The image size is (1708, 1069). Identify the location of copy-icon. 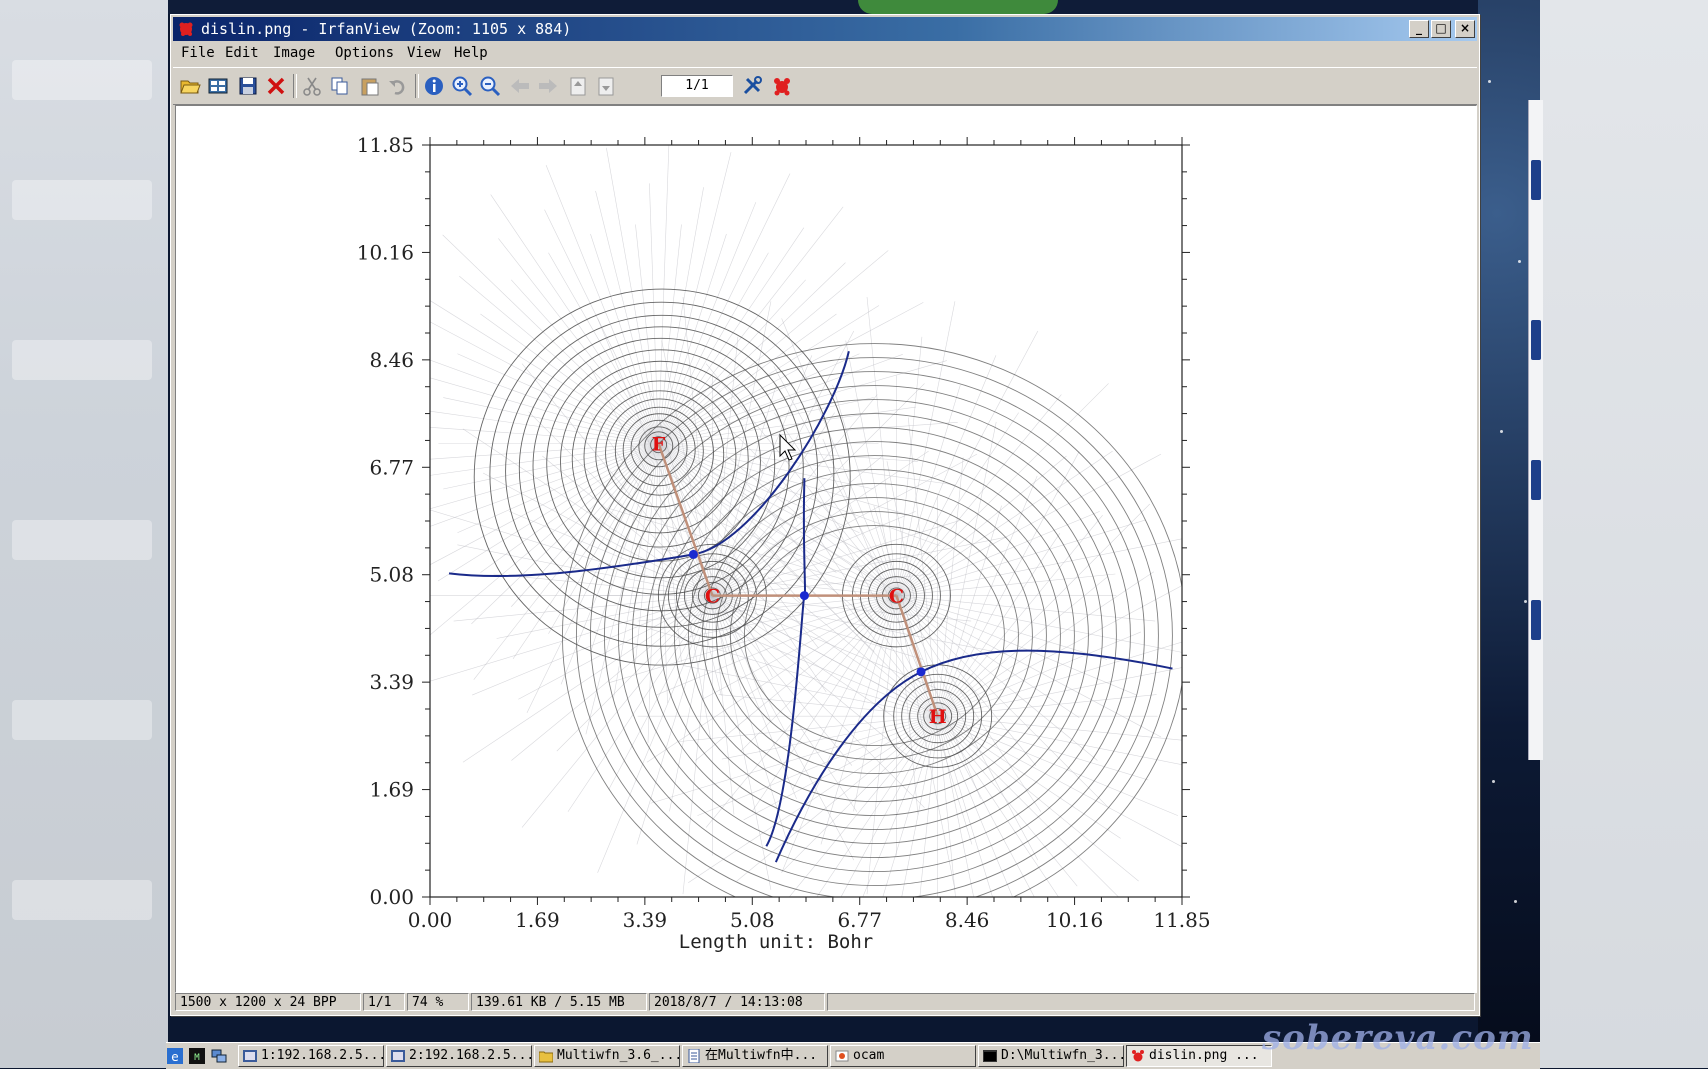
(340, 86).